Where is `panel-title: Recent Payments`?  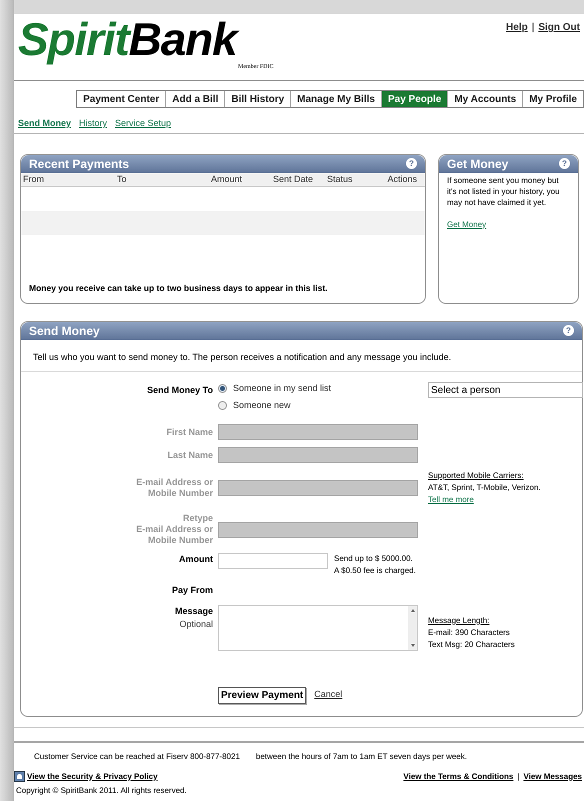
panel-title: Recent Payments is located at coordinates (79, 164).